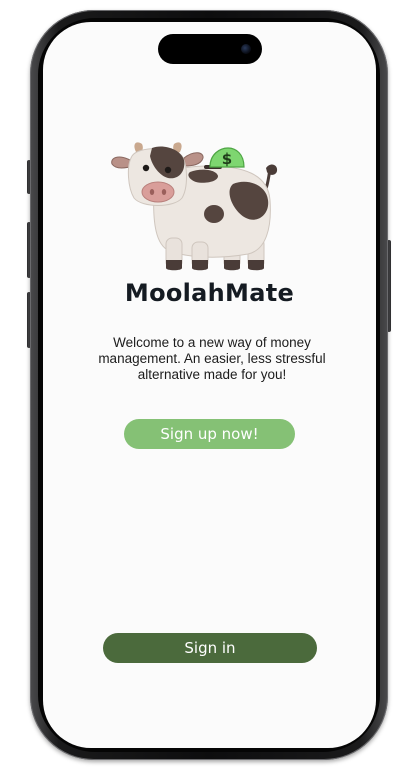  What do you see at coordinates (209, 434) in the screenshot?
I see `sign-up-button: Sign up now!` at bounding box center [209, 434].